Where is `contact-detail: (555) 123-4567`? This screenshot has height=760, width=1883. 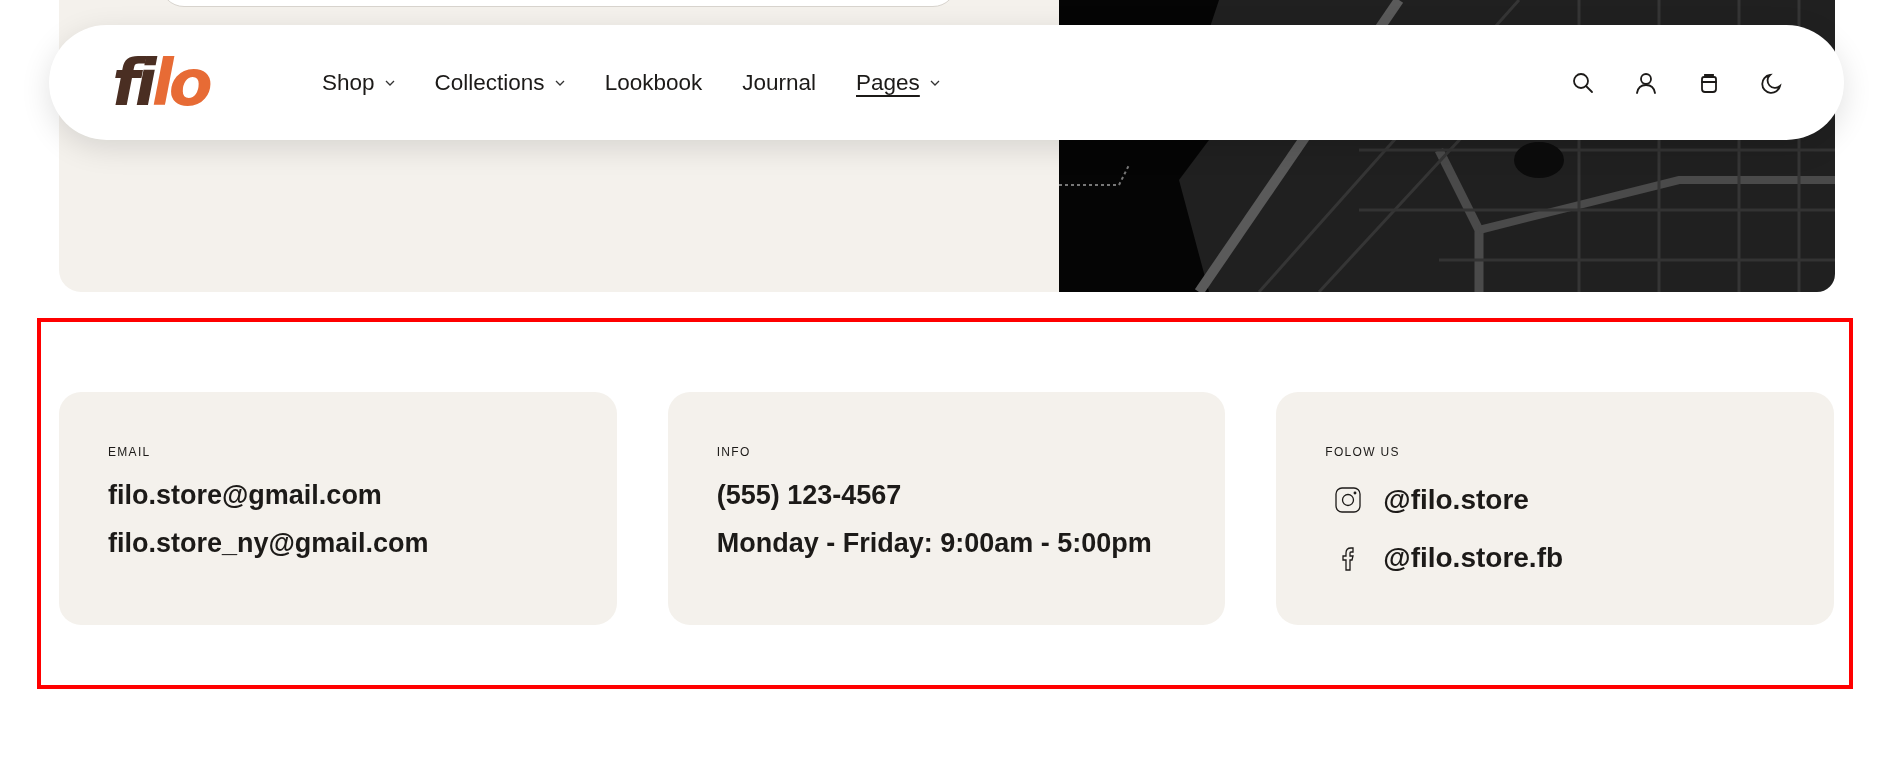 contact-detail: (555) 123-4567 is located at coordinates (809, 495).